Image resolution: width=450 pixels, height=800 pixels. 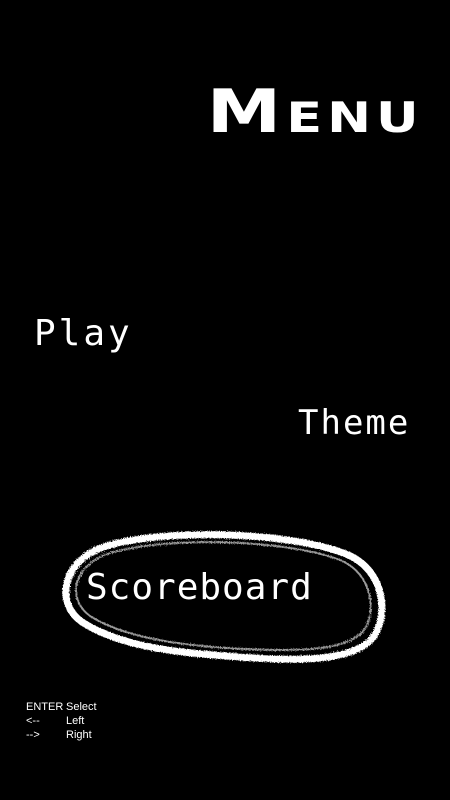 What do you see at coordinates (75, 721) in the screenshot?
I see `control-action: Left` at bounding box center [75, 721].